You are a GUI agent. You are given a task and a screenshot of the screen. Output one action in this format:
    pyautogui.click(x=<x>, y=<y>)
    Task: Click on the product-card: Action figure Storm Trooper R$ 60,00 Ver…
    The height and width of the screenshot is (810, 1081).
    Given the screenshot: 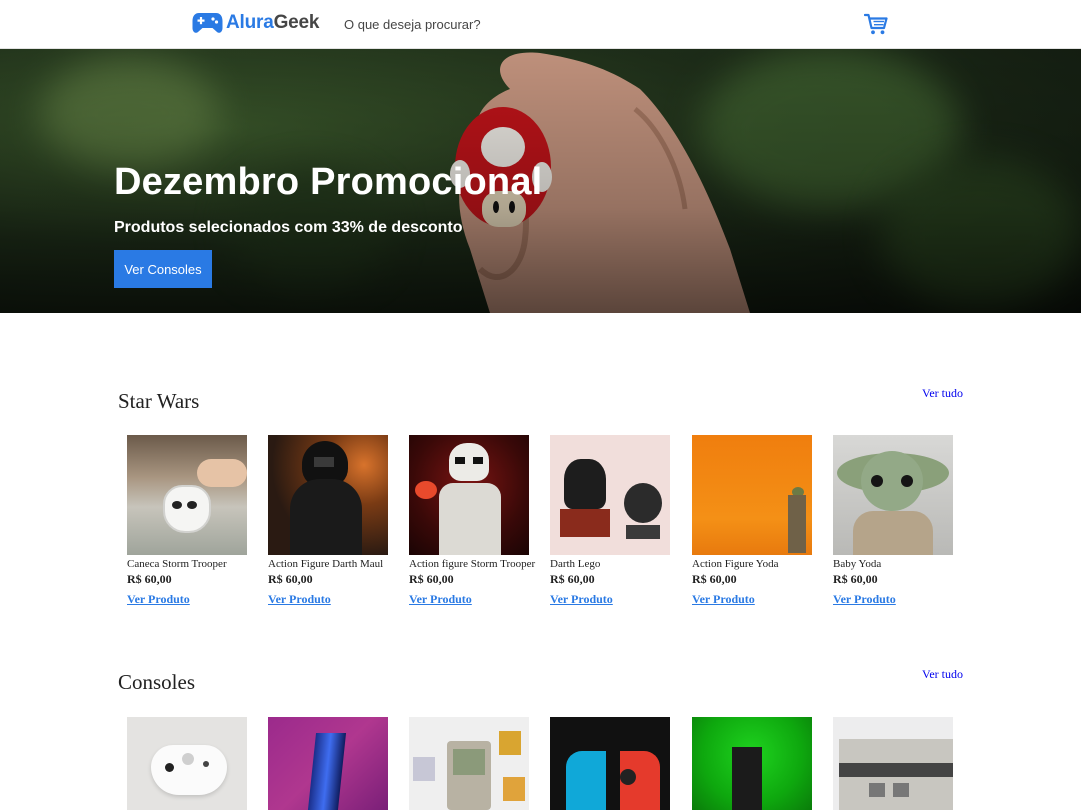 What is the action you would take?
    pyautogui.click(x=472, y=521)
    